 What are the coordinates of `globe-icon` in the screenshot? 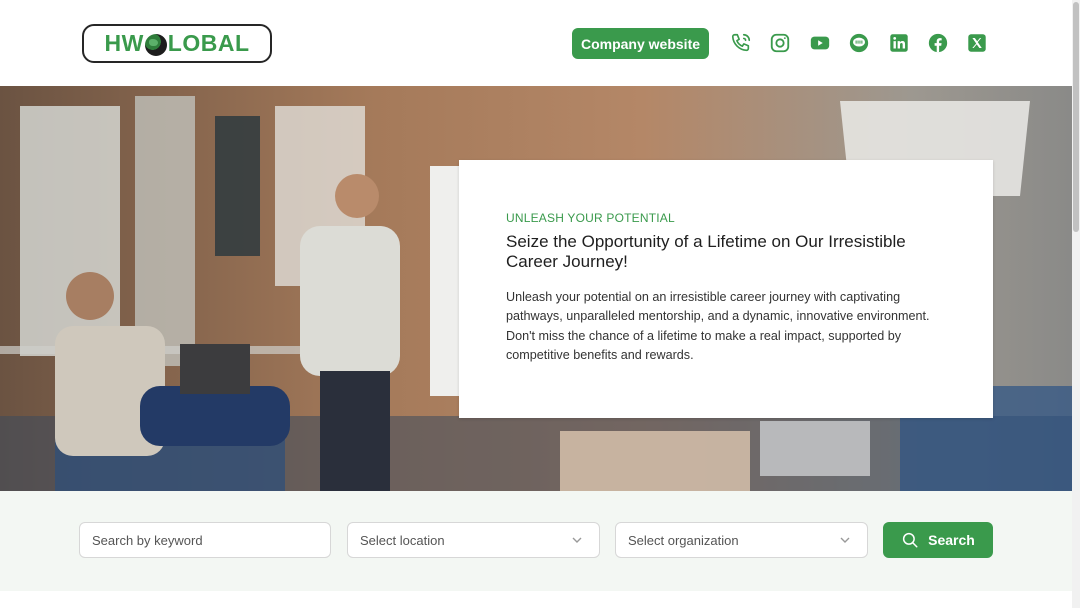 It's located at (155, 44).